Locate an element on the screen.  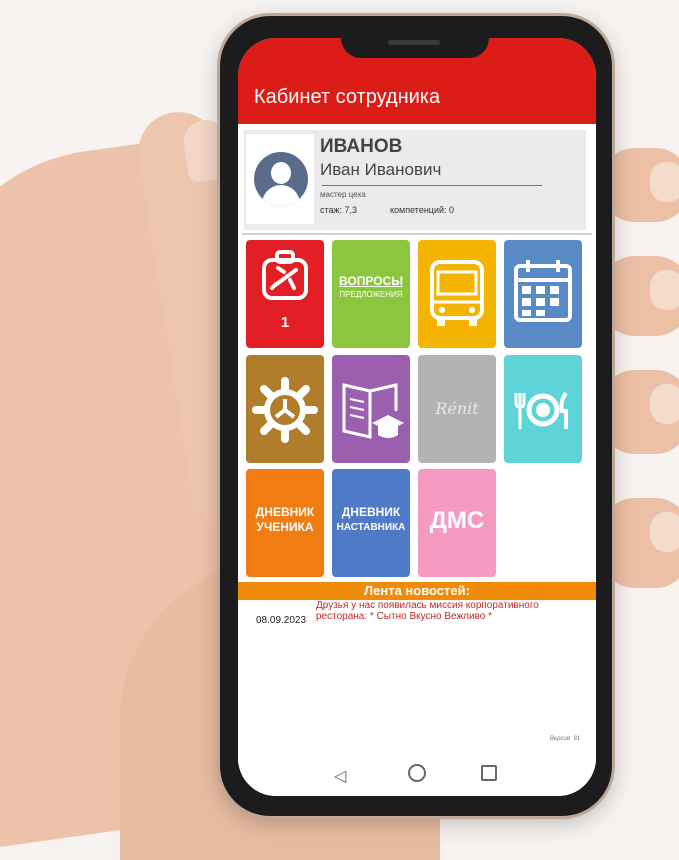
mentor-diary-line2: НАСТАВНИКА is located at coordinates (371, 527).